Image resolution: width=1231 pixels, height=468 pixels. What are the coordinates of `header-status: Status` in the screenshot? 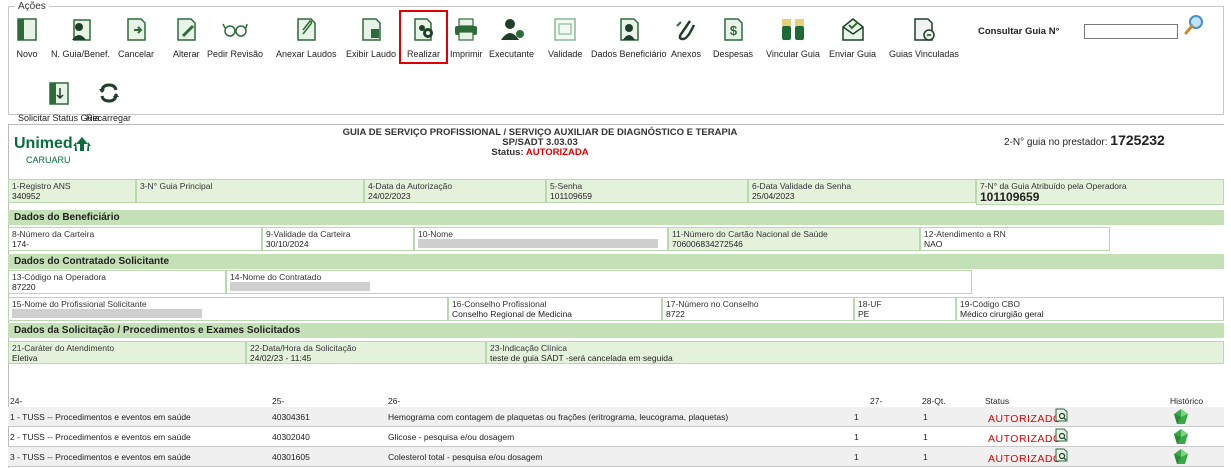 It's located at (997, 401).